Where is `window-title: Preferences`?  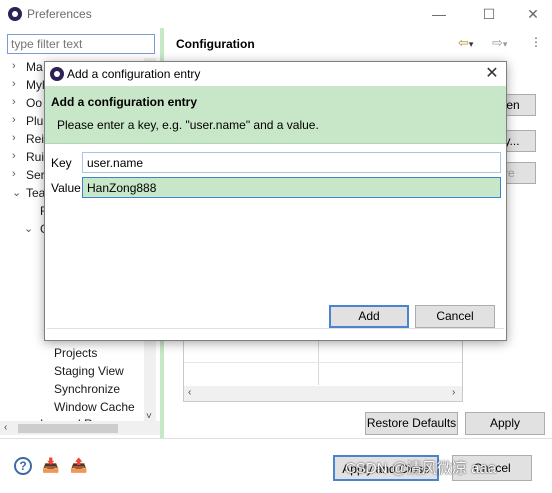 window-title: Preferences is located at coordinates (59, 14).